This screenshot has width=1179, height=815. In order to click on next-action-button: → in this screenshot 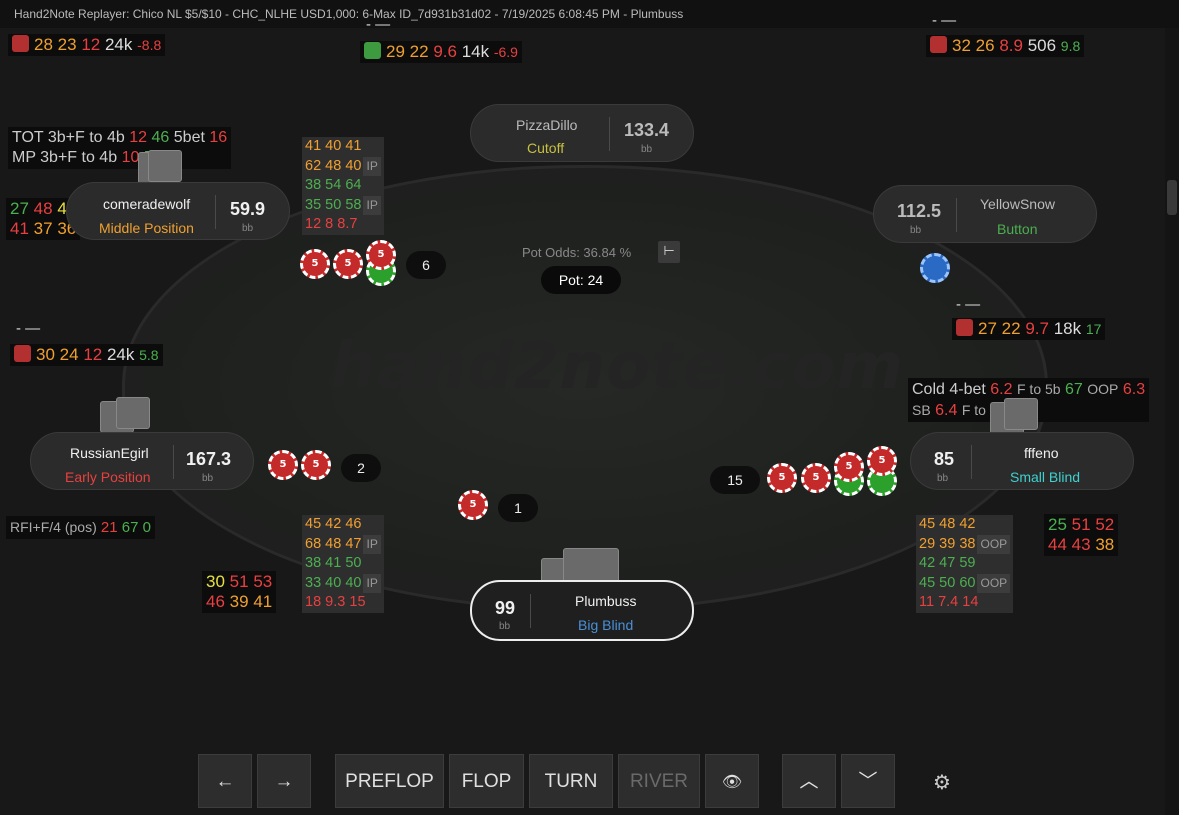, I will do `click(284, 781)`.